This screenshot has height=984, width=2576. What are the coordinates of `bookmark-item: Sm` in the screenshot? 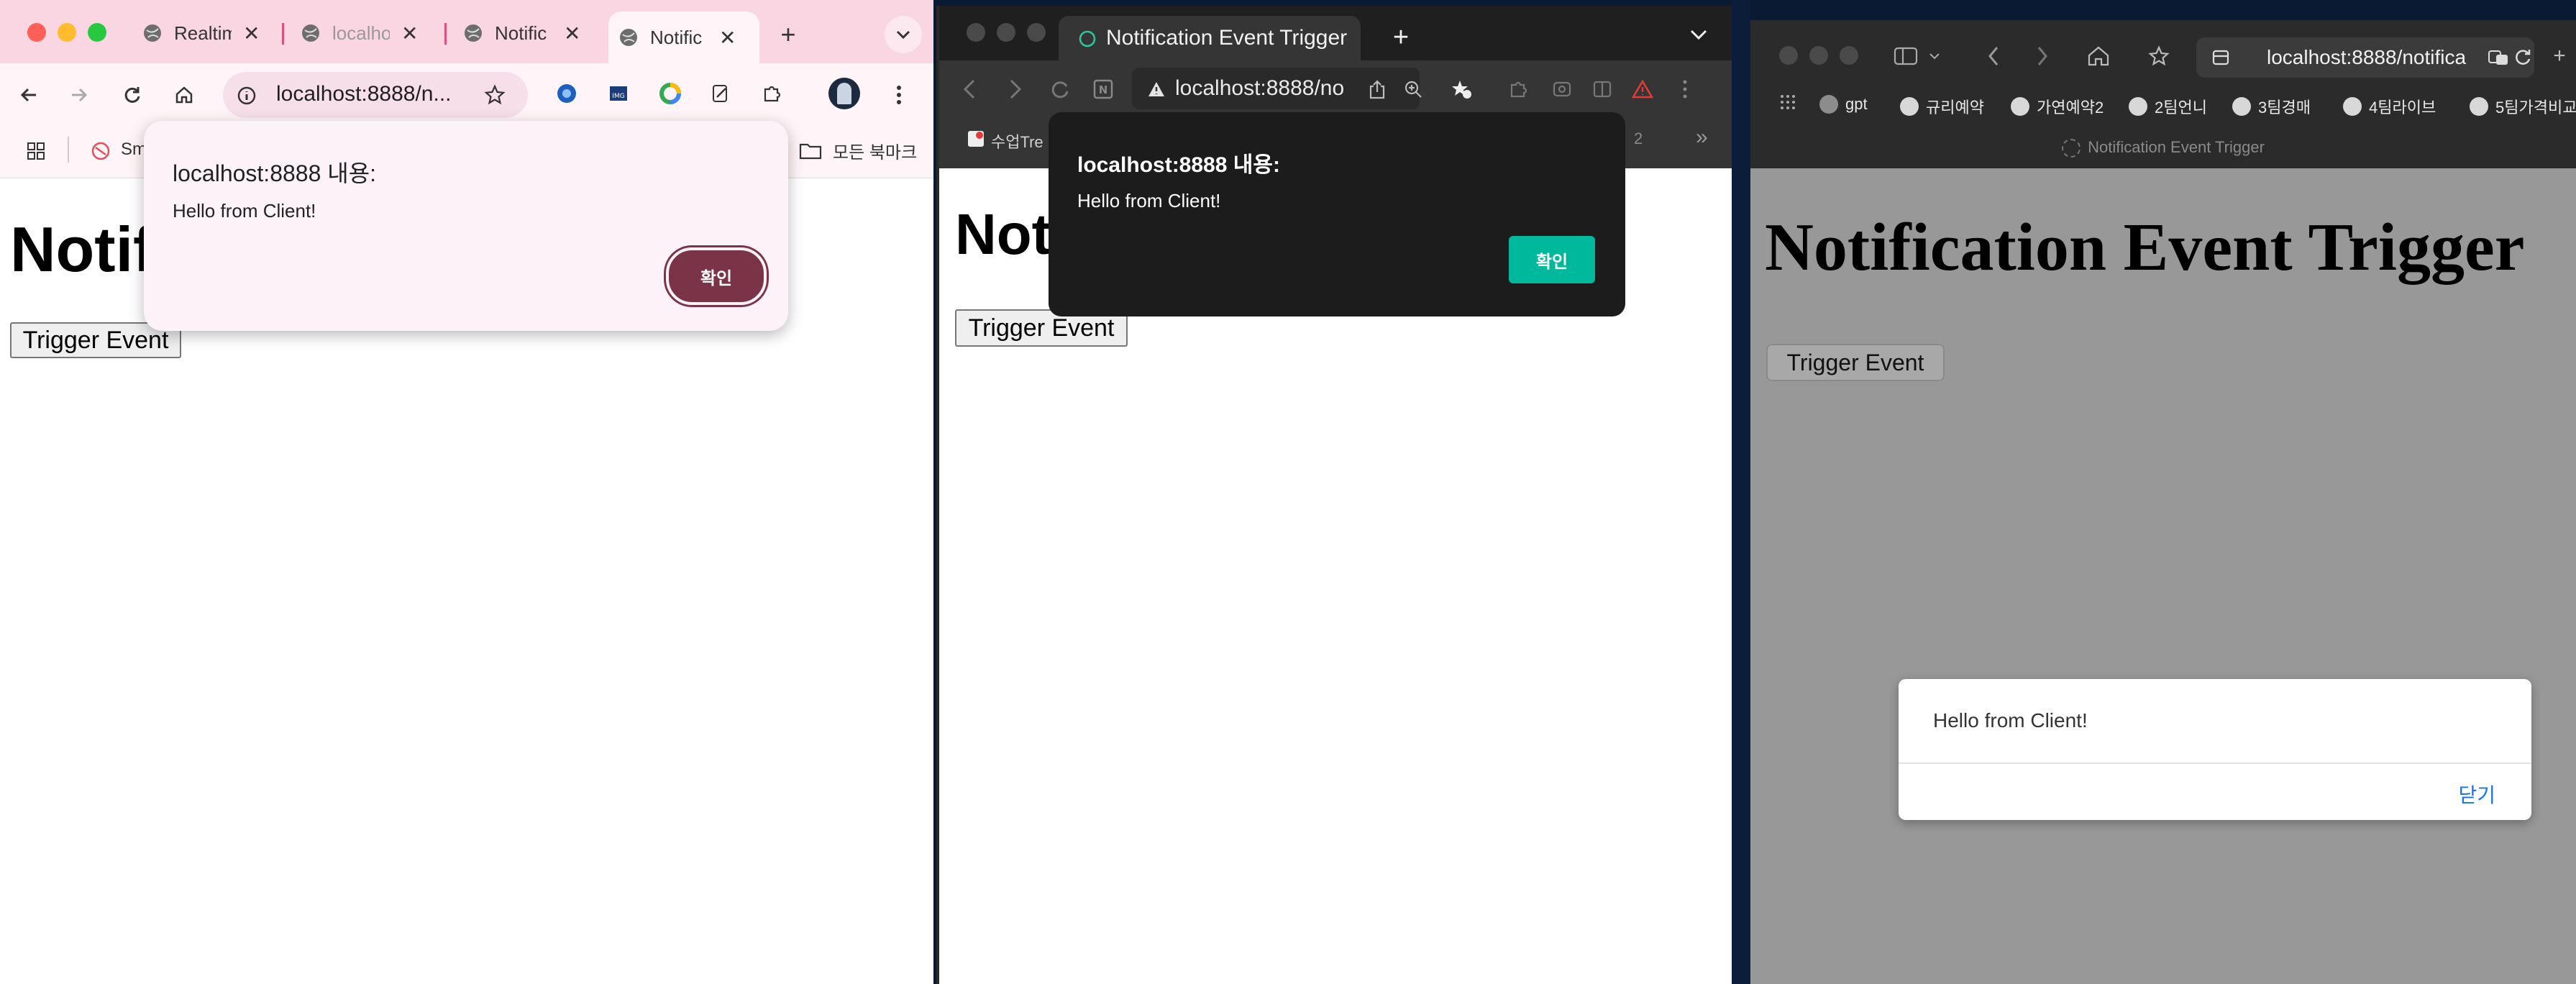 It's located at (134, 150).